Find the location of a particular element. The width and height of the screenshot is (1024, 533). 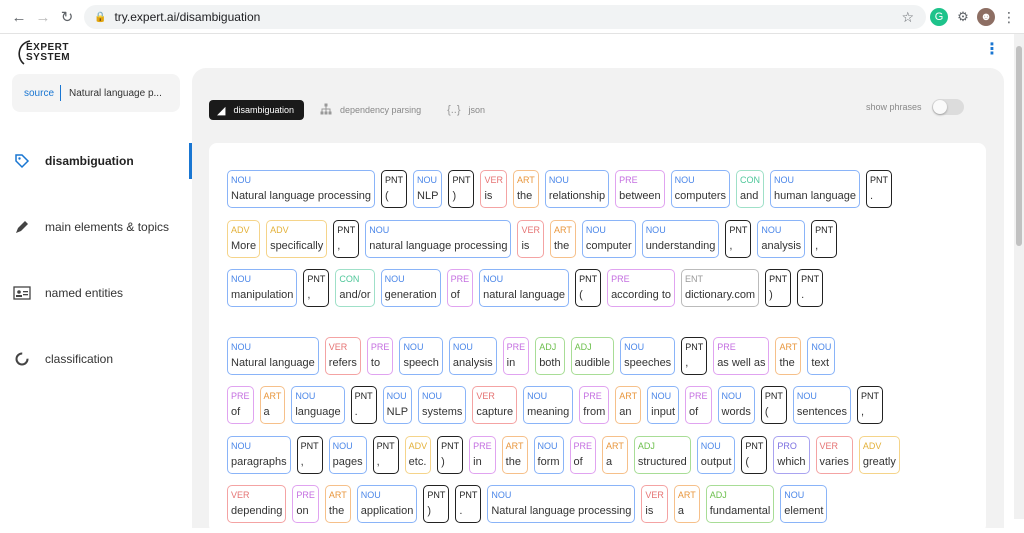

token-chip: ADJ audible is located at coordinates (592, 356).